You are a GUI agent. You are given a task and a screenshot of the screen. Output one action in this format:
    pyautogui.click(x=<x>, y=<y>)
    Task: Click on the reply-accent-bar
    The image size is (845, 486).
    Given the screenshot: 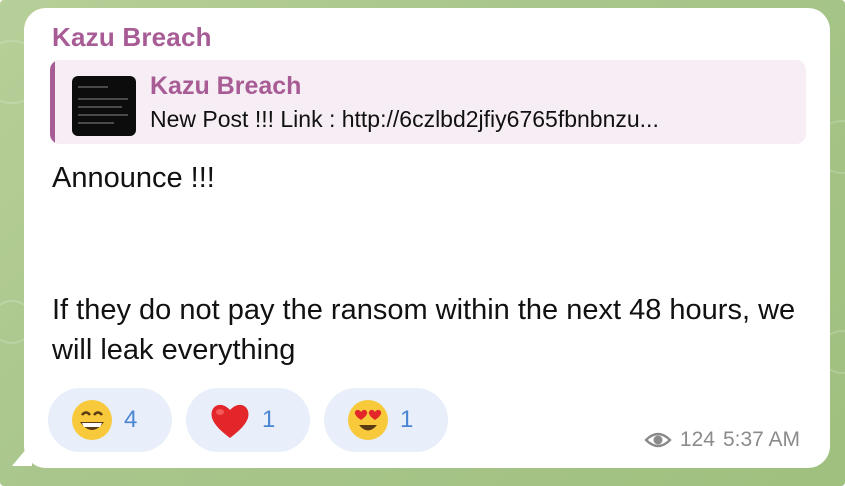 What is the action you would take?
    pyautogui.click(x=52, y=102)
    